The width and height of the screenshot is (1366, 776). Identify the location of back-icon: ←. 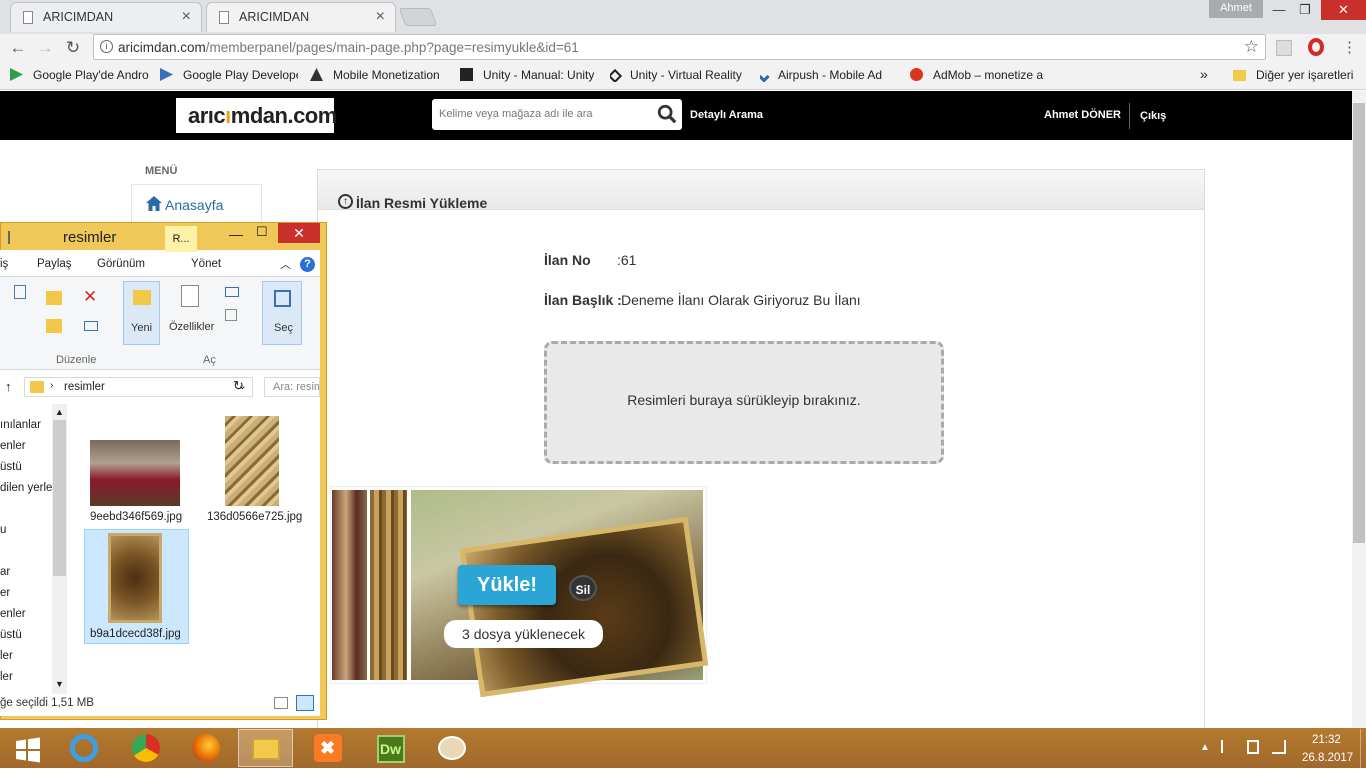
(18, 48).